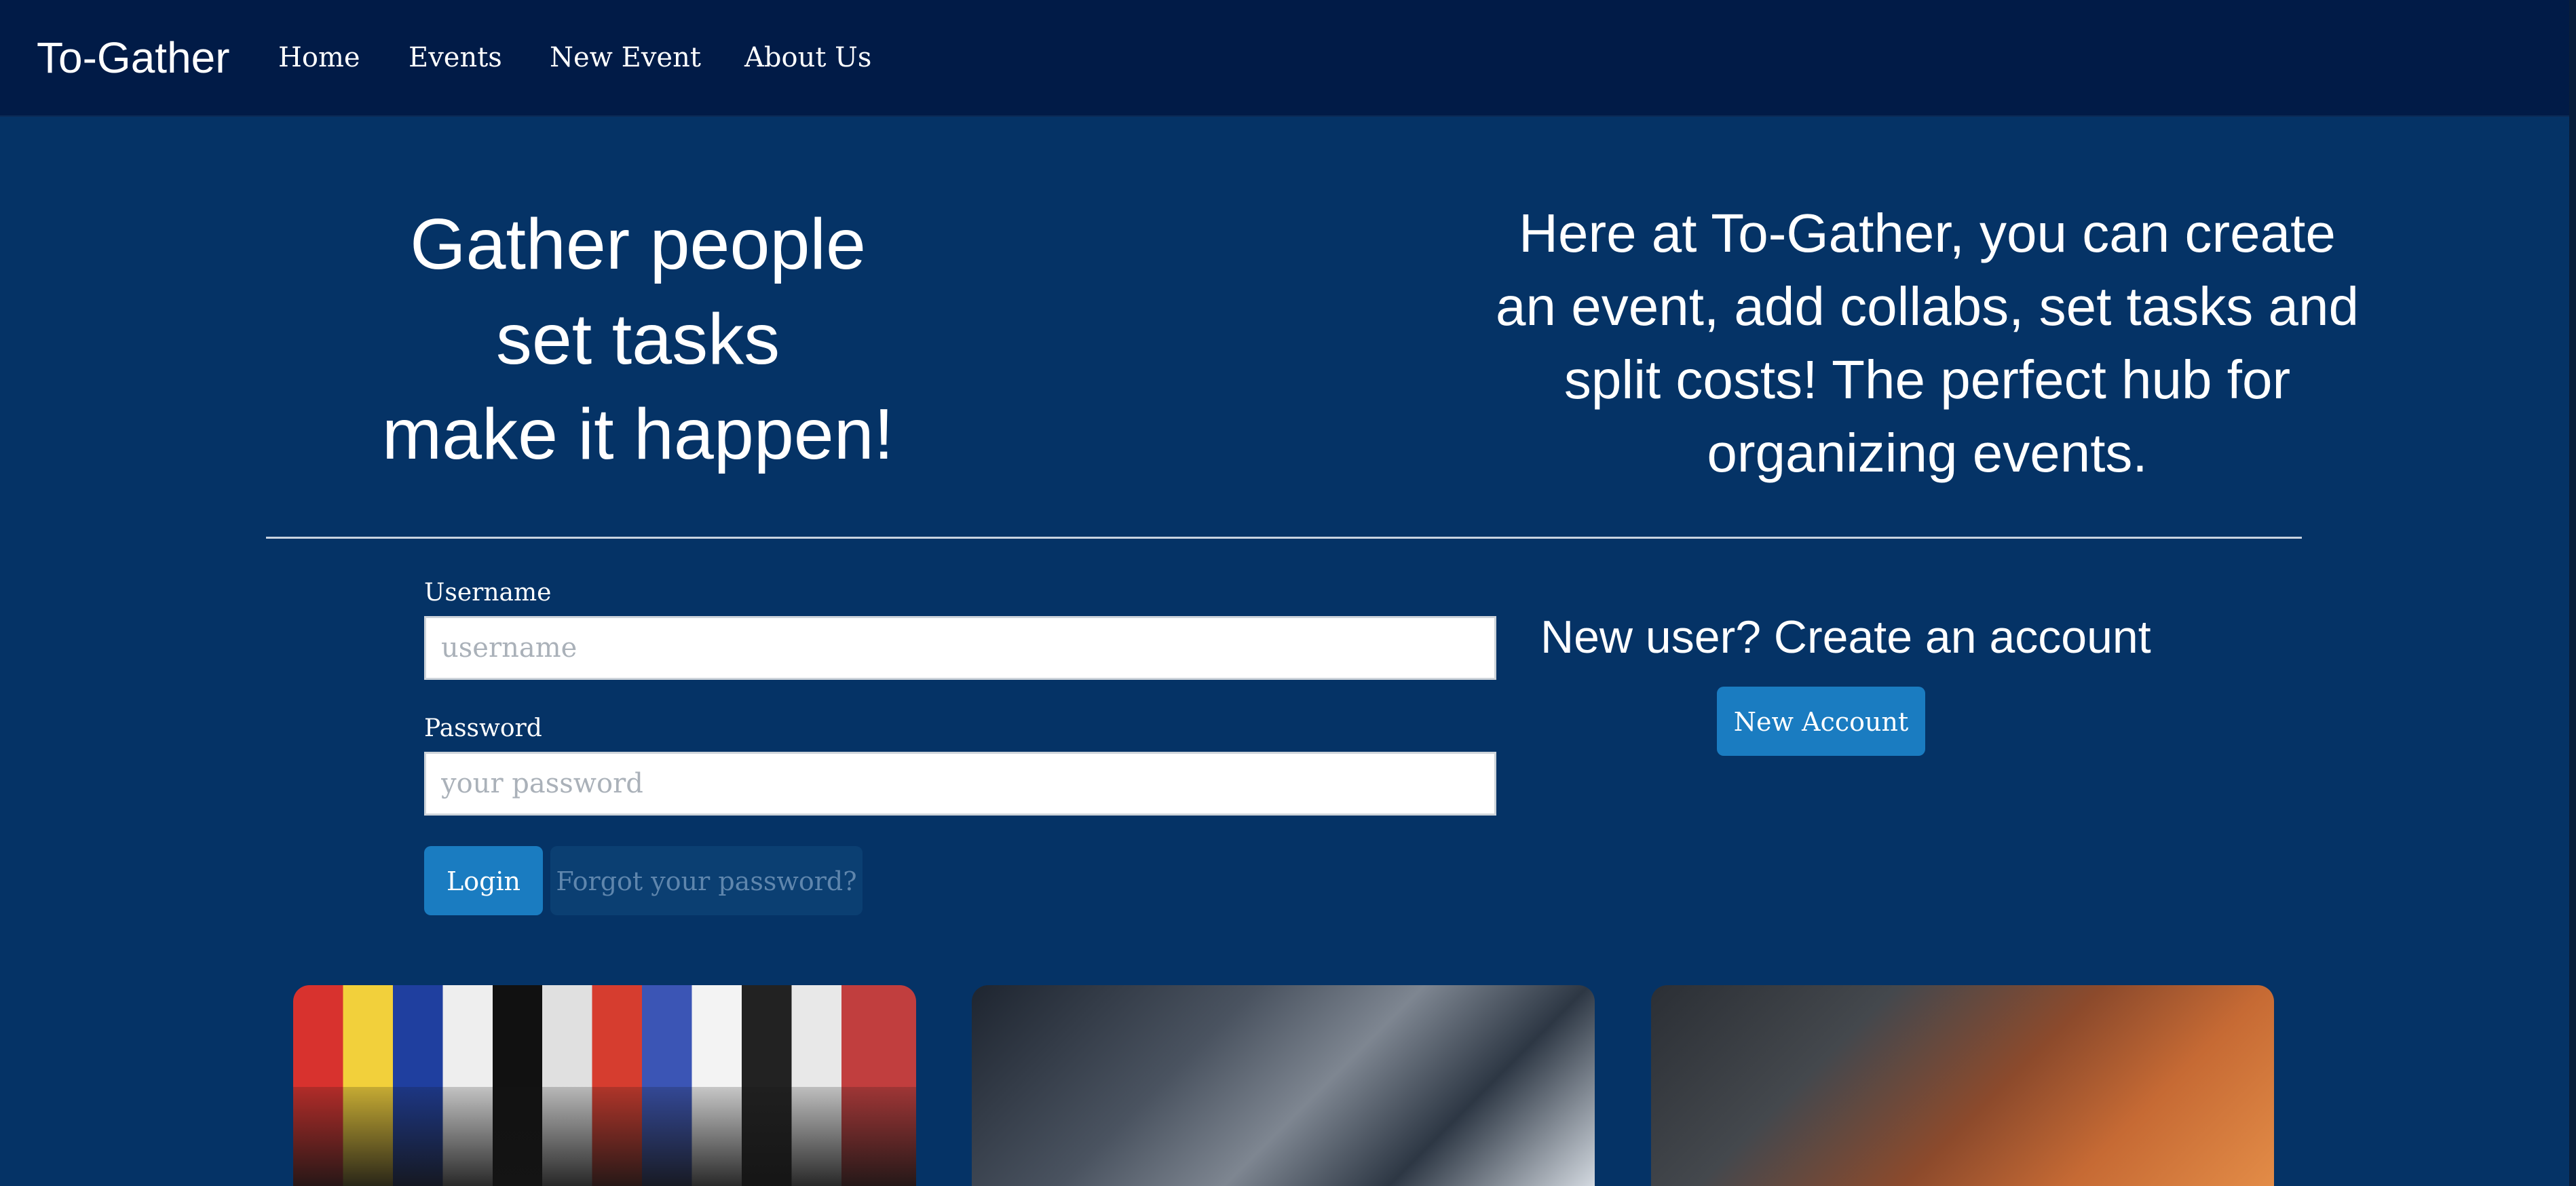 This screenshot has width=2576, height=1186. What do you see at coordinates (1284, 538) in the screenshot?
I see `section-divider` at bounding box center [1284, 538].